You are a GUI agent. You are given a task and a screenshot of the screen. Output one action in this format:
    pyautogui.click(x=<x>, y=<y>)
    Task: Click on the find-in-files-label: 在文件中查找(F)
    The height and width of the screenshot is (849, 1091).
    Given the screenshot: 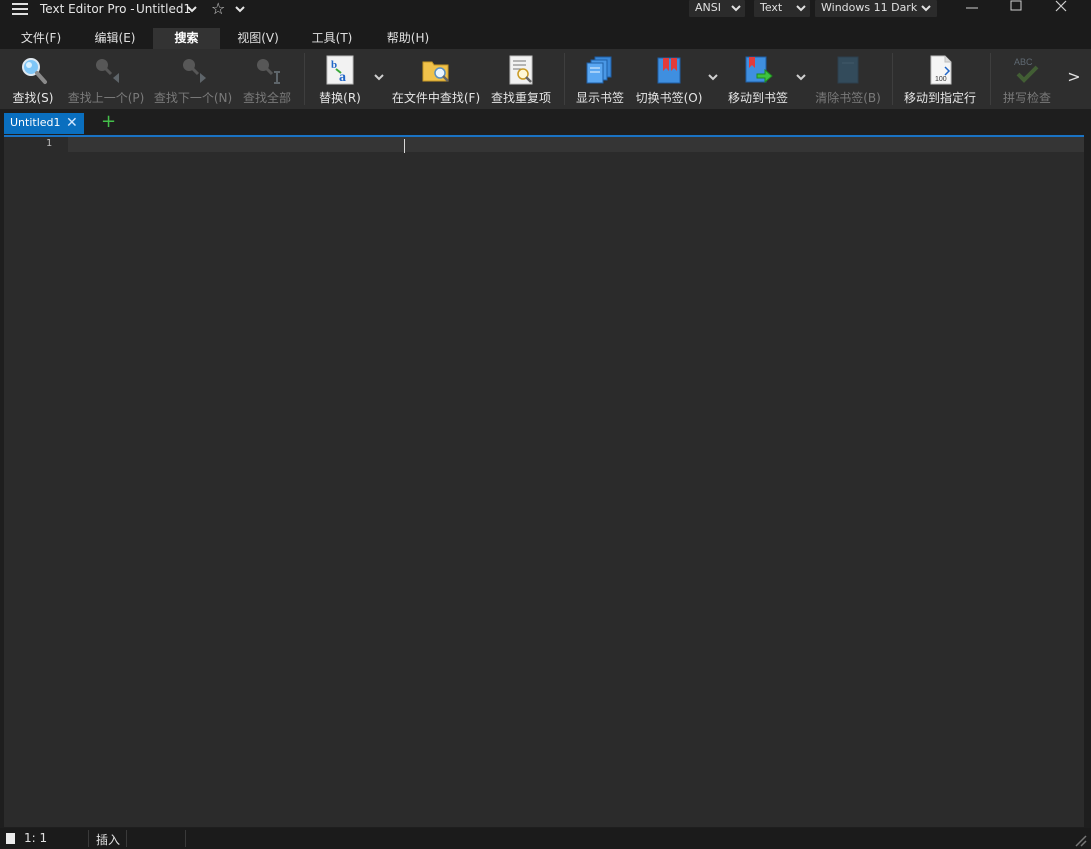 What is the action you would take?
    pyautogui.click(x=436, y=98)
    